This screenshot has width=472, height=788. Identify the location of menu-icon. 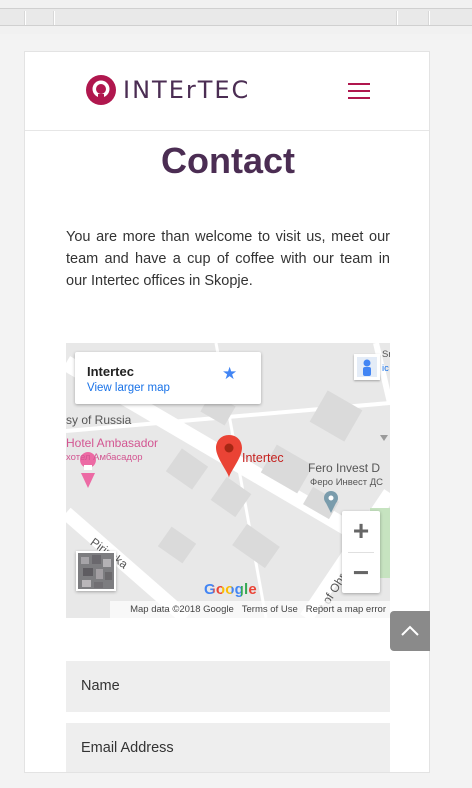
(359, 91).